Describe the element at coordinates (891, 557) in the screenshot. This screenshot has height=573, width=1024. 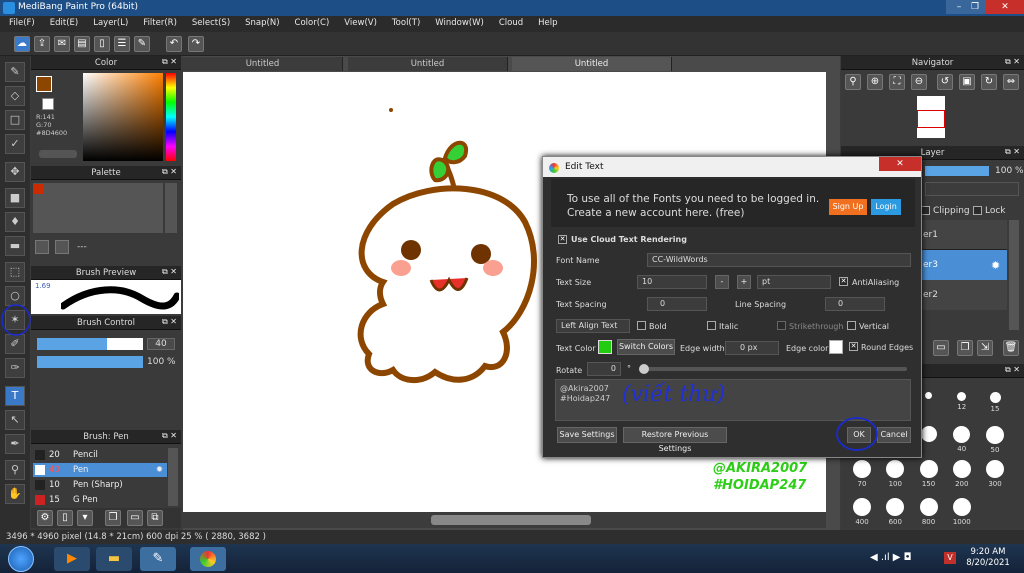
I see `tray-icons: ◀ .ıl ▶ ◘` at that location.